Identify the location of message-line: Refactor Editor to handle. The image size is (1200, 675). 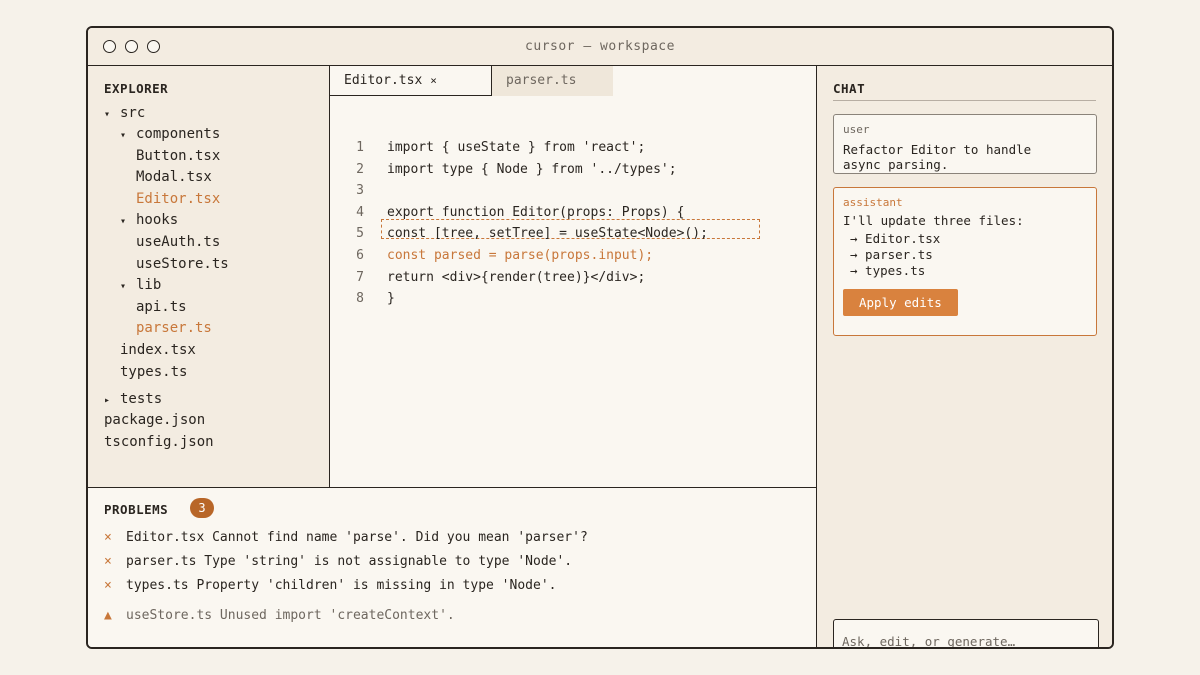
(937, 149).